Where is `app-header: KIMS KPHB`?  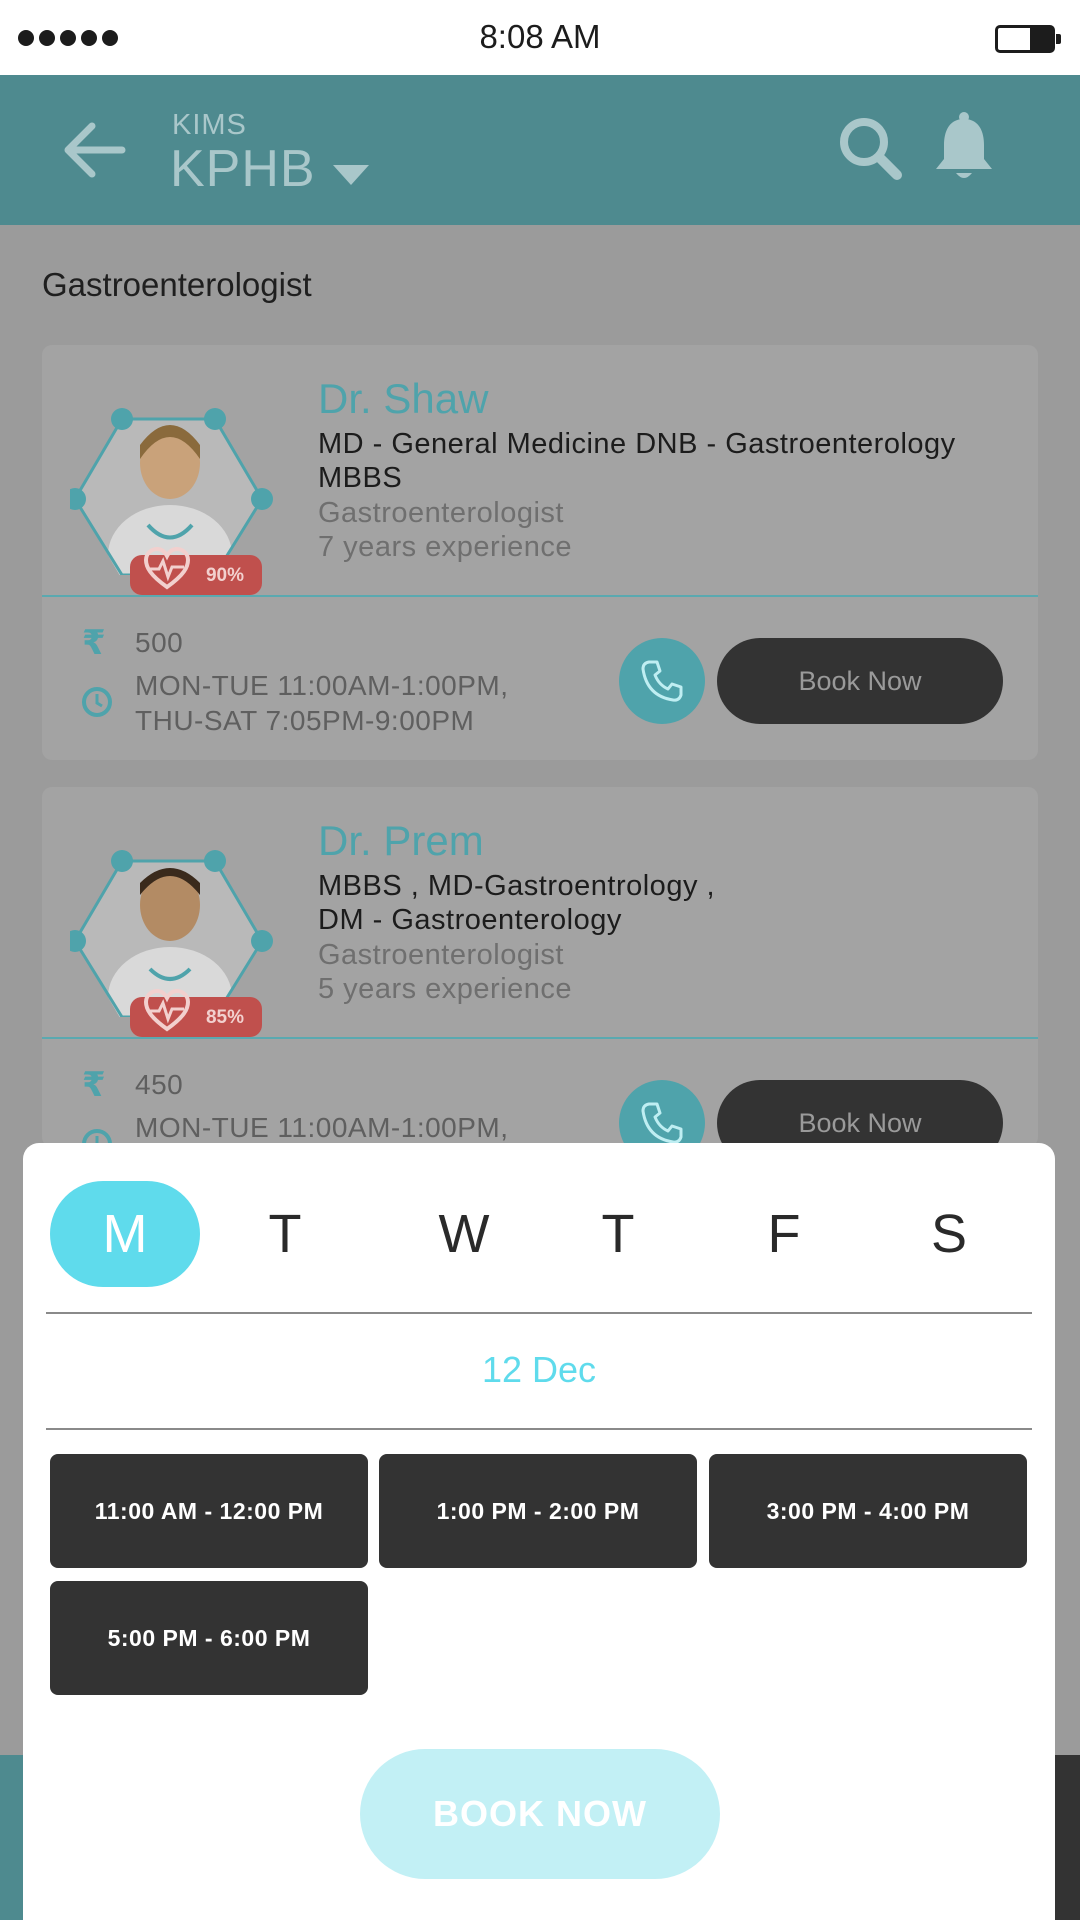
app-header: KIMS KPHB is located at coordinates (540, 150).